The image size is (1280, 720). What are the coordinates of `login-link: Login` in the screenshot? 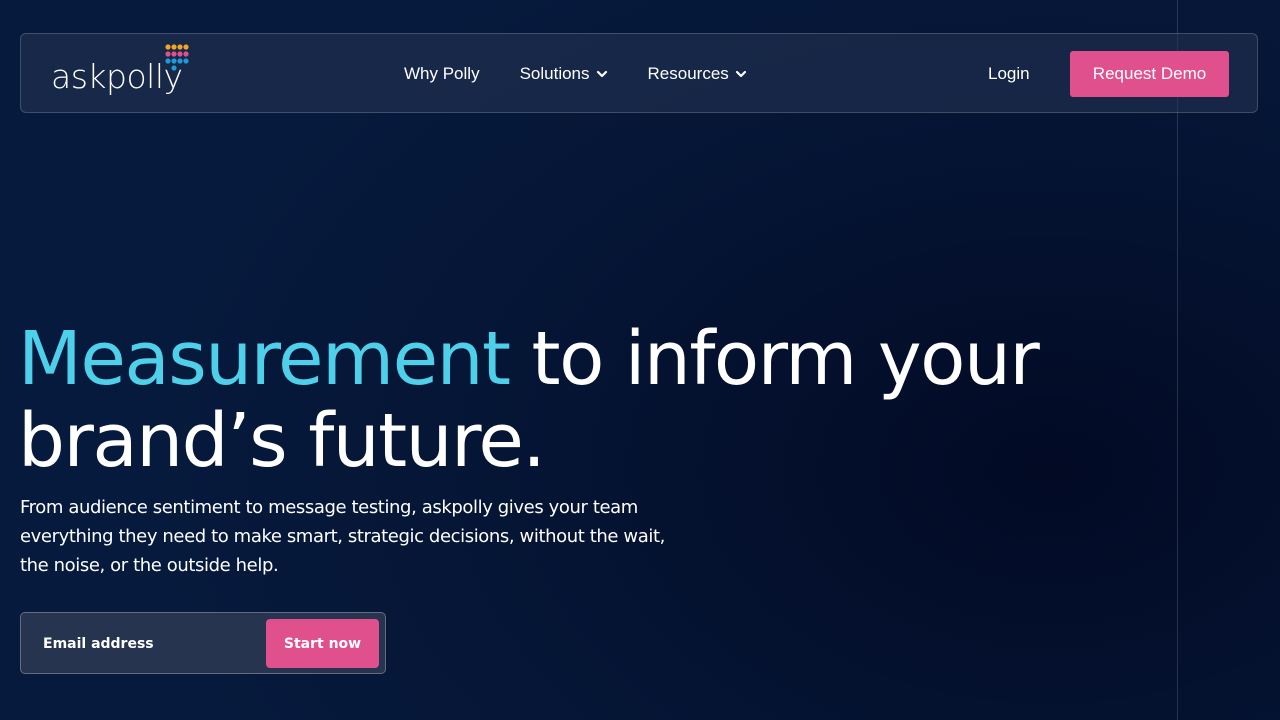 It's located at (1009, 74).